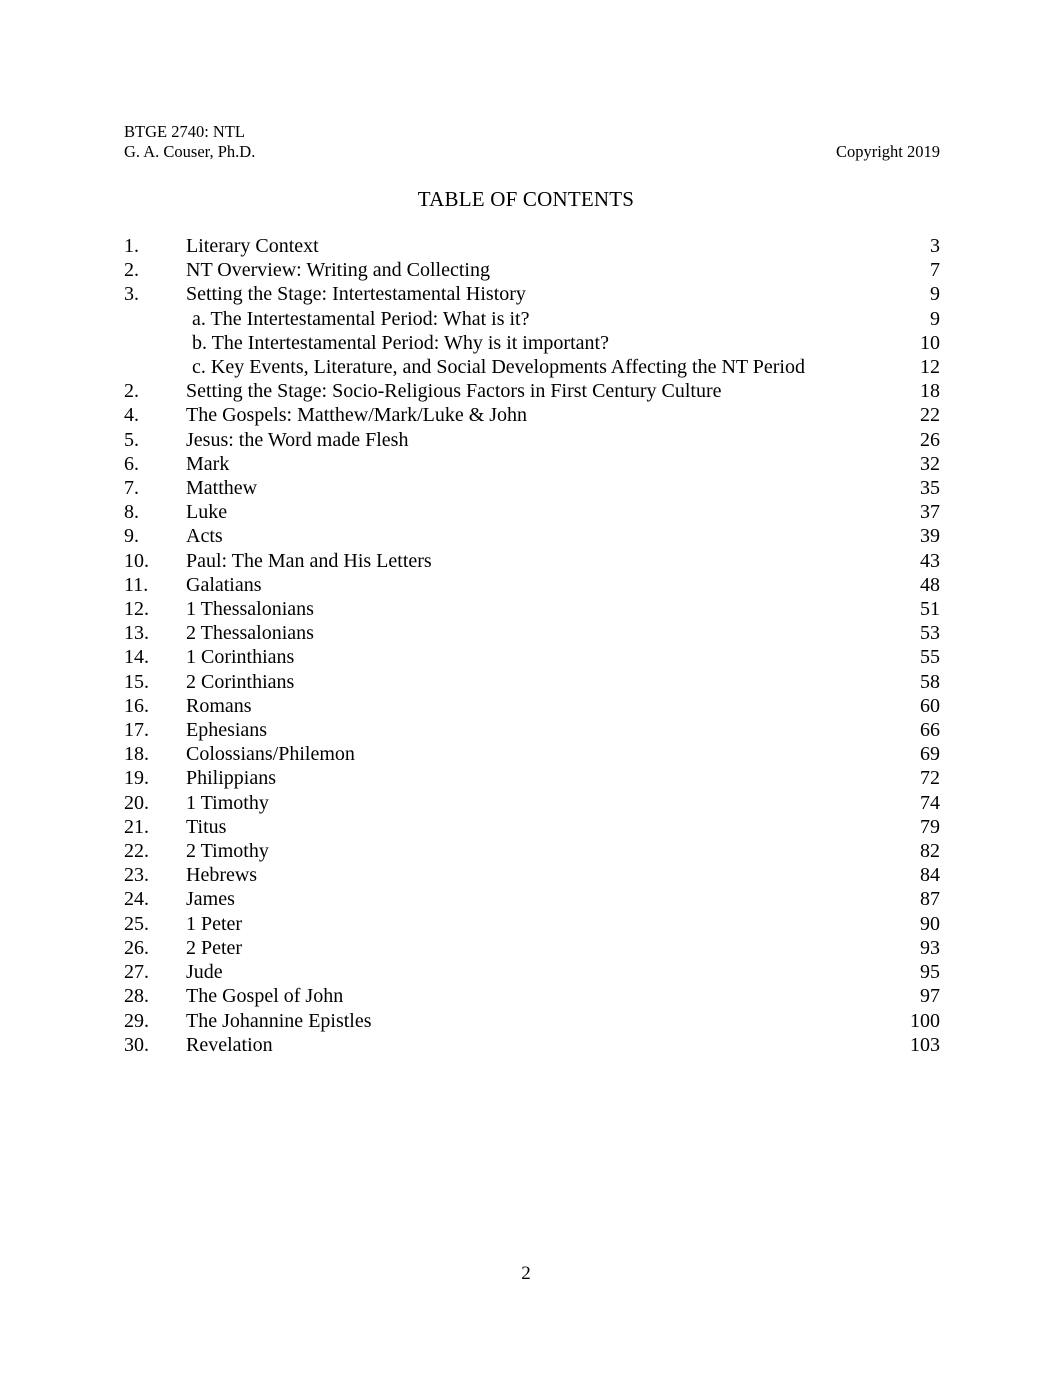  What do you see at coordinates (136, 947) in the screenshot?
I see `toc-entry-number: 26.` at bounding box center [136, 947].